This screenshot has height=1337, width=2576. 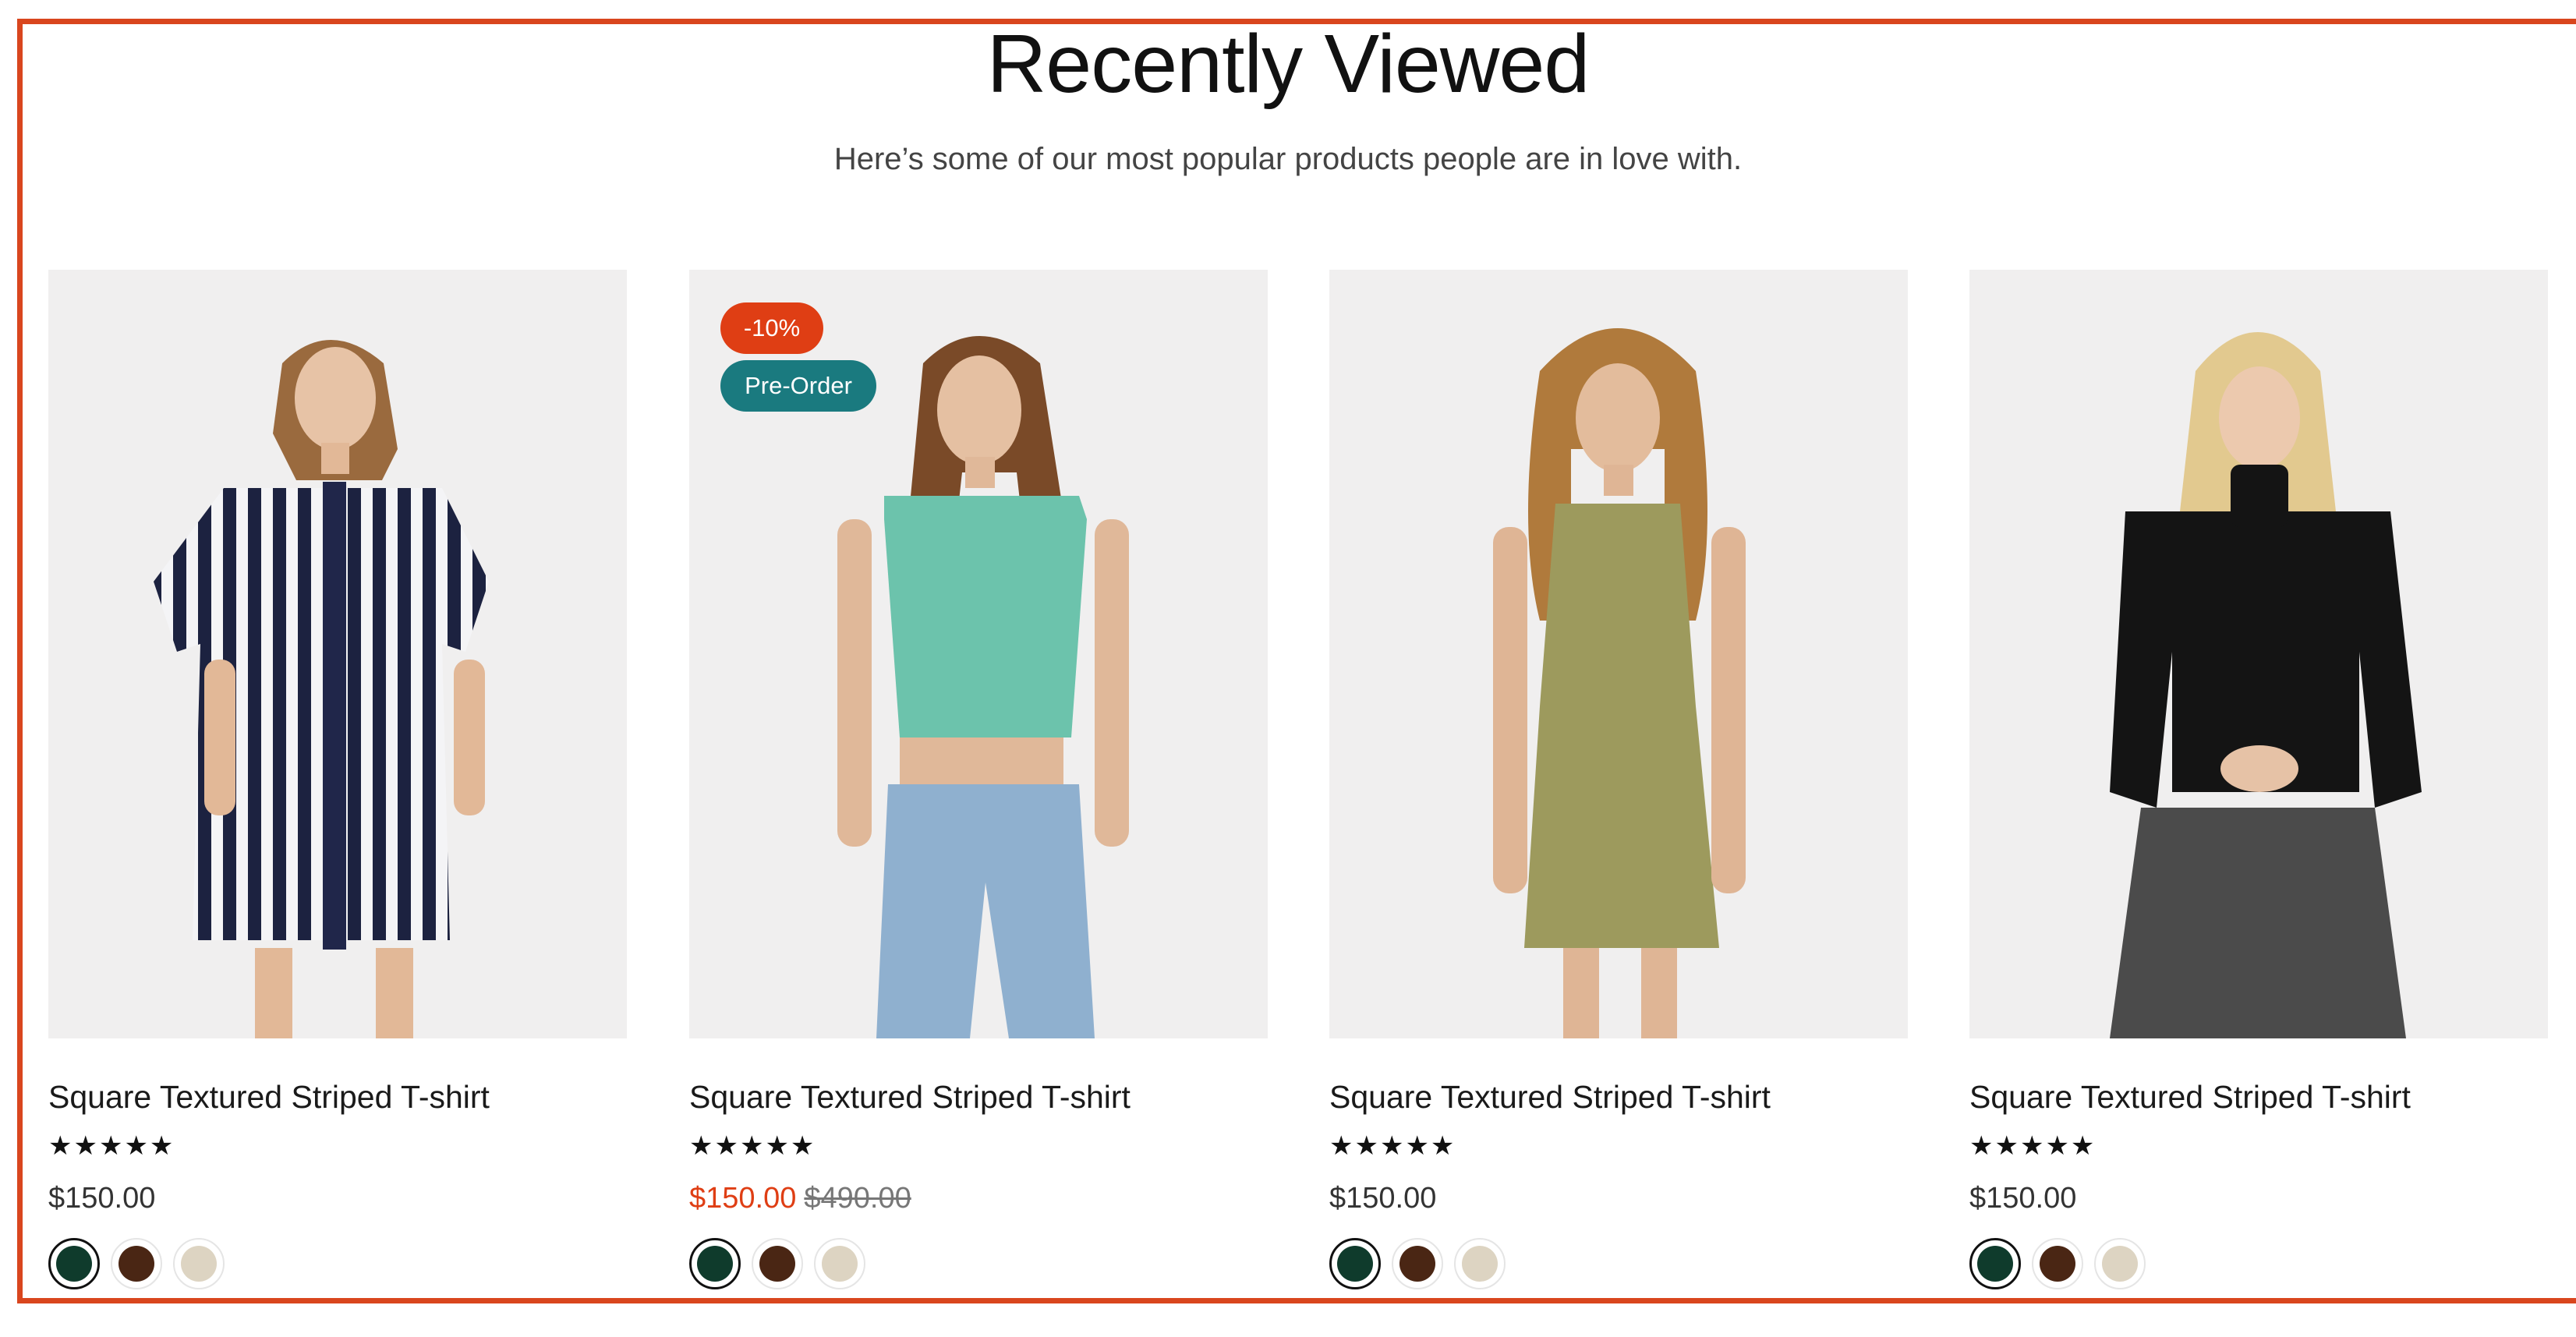 I want to click on discount-badge: -10%, so click(x=771, y=328).